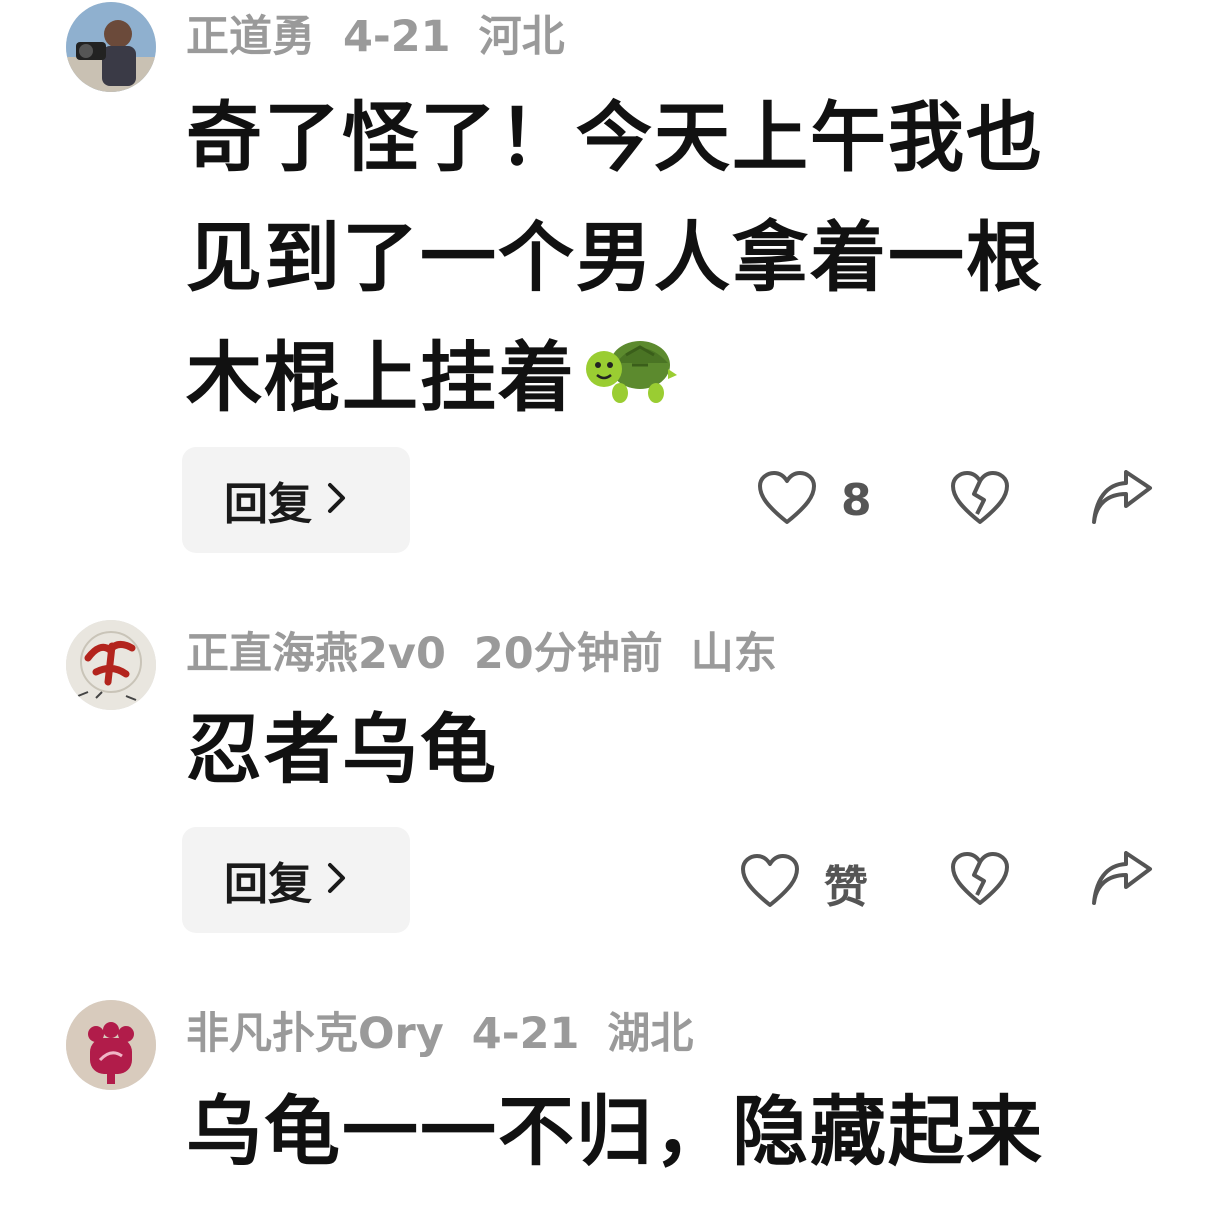 The height and width of the screenshot is (1209, 1220). I want to click on comment-text-content: 忍者乌龟, so click(342, 749).